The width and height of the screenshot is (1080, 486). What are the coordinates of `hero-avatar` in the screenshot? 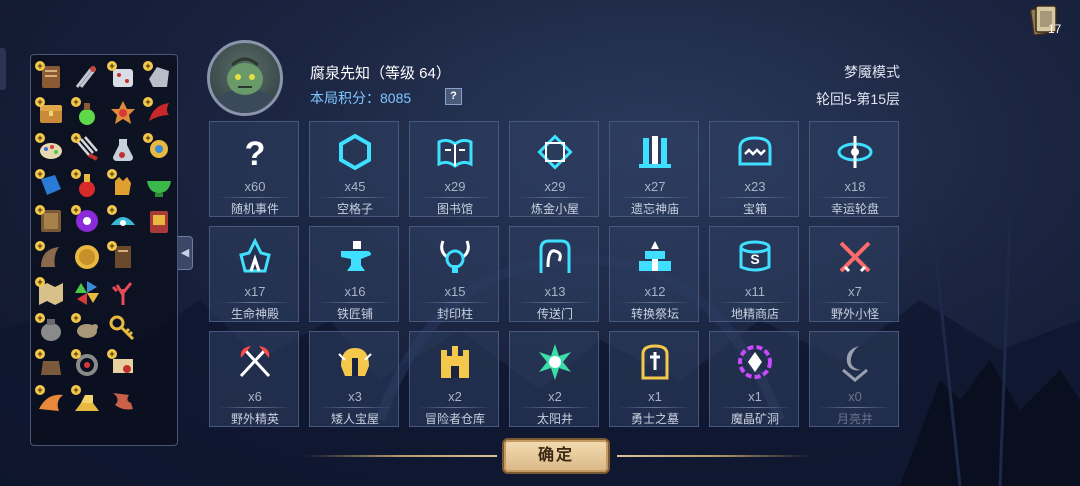 It's located at (245, 78).